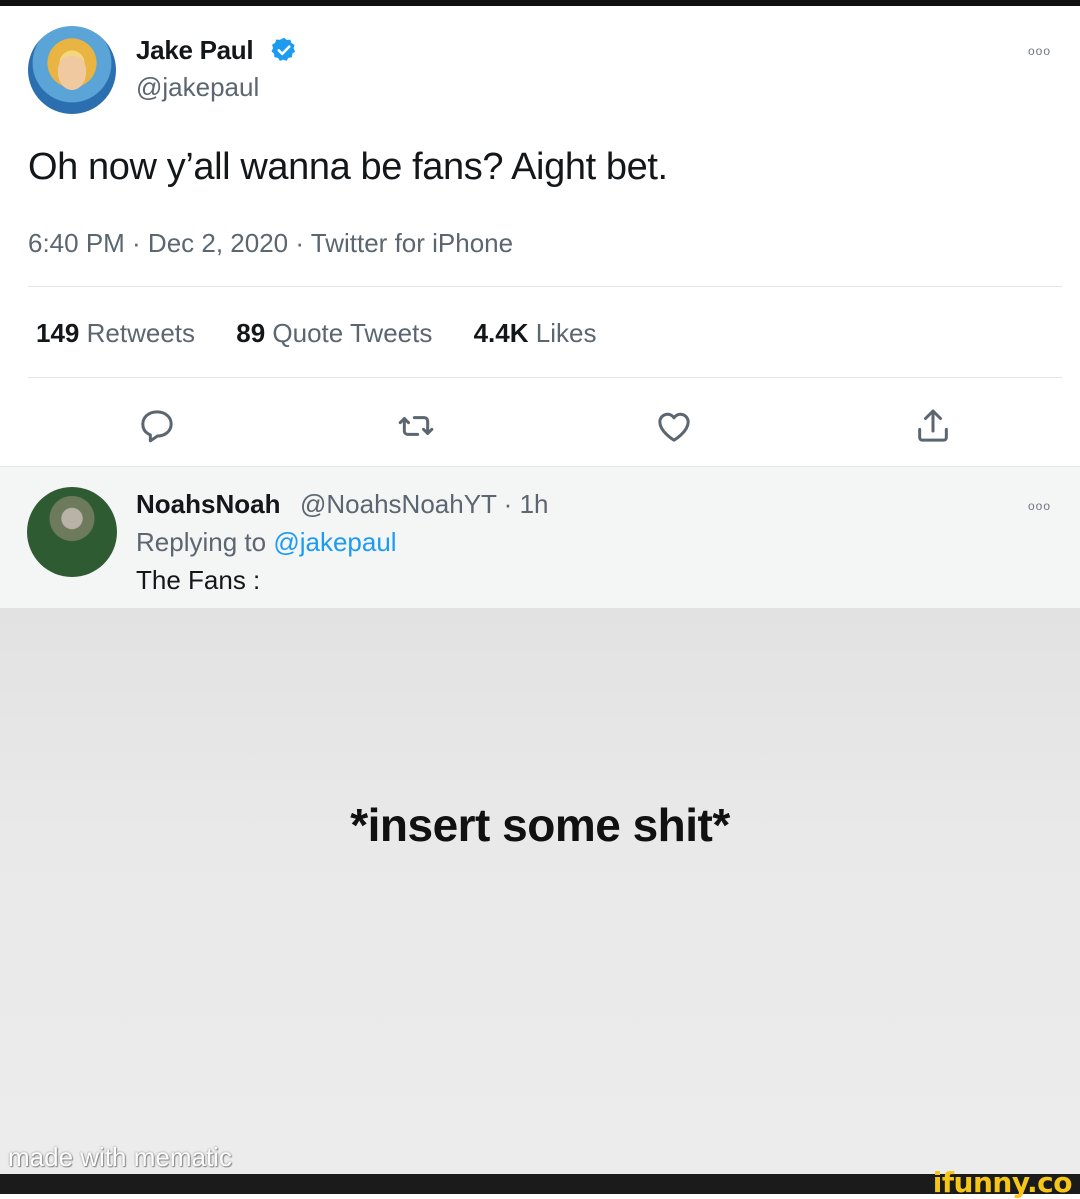 The width and height of the screenshot is (1080, 1199). I want to click on verified-badge-icon, so click(283, 49).